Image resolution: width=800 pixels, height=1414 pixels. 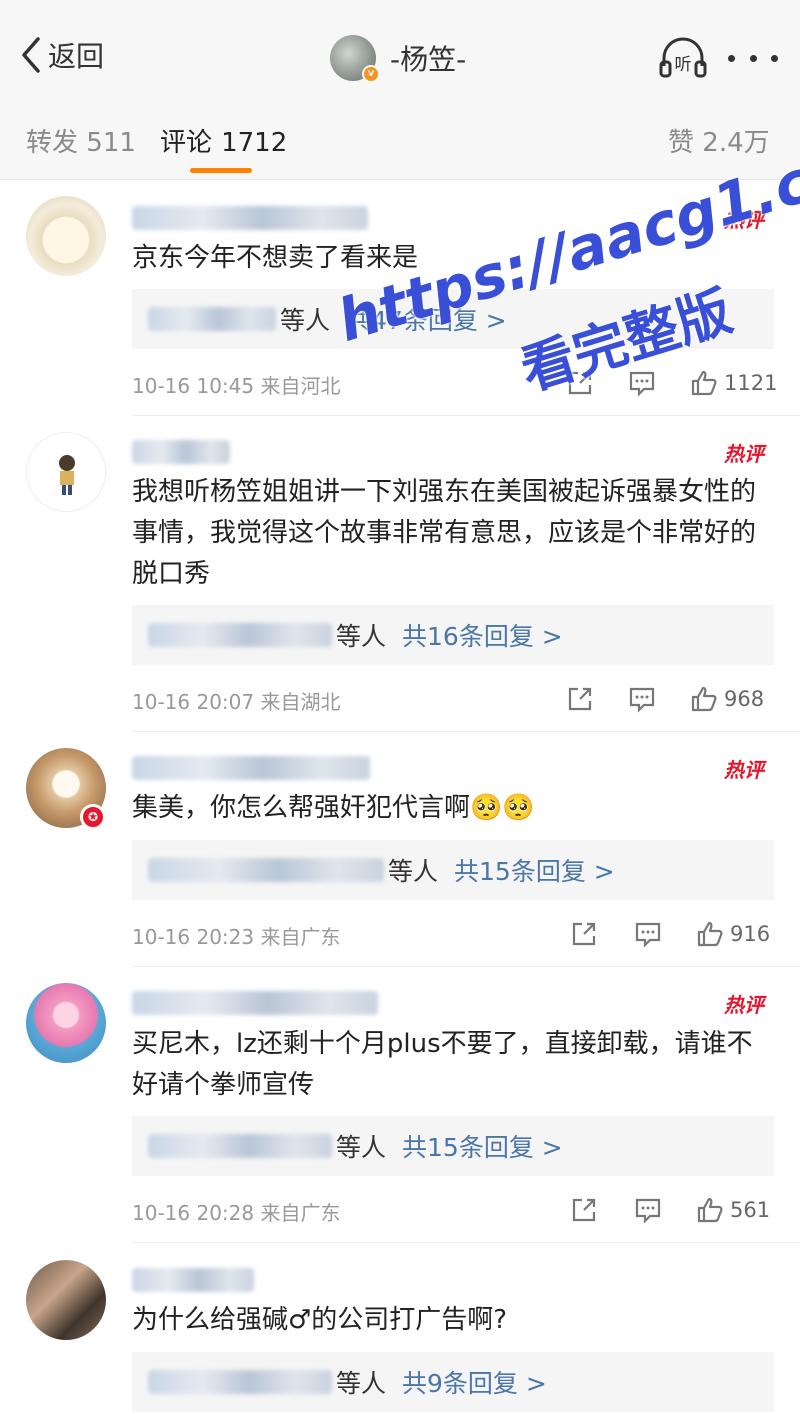 I want to click on comment-time: 10-16 20:23, so click(x=193, y=937).